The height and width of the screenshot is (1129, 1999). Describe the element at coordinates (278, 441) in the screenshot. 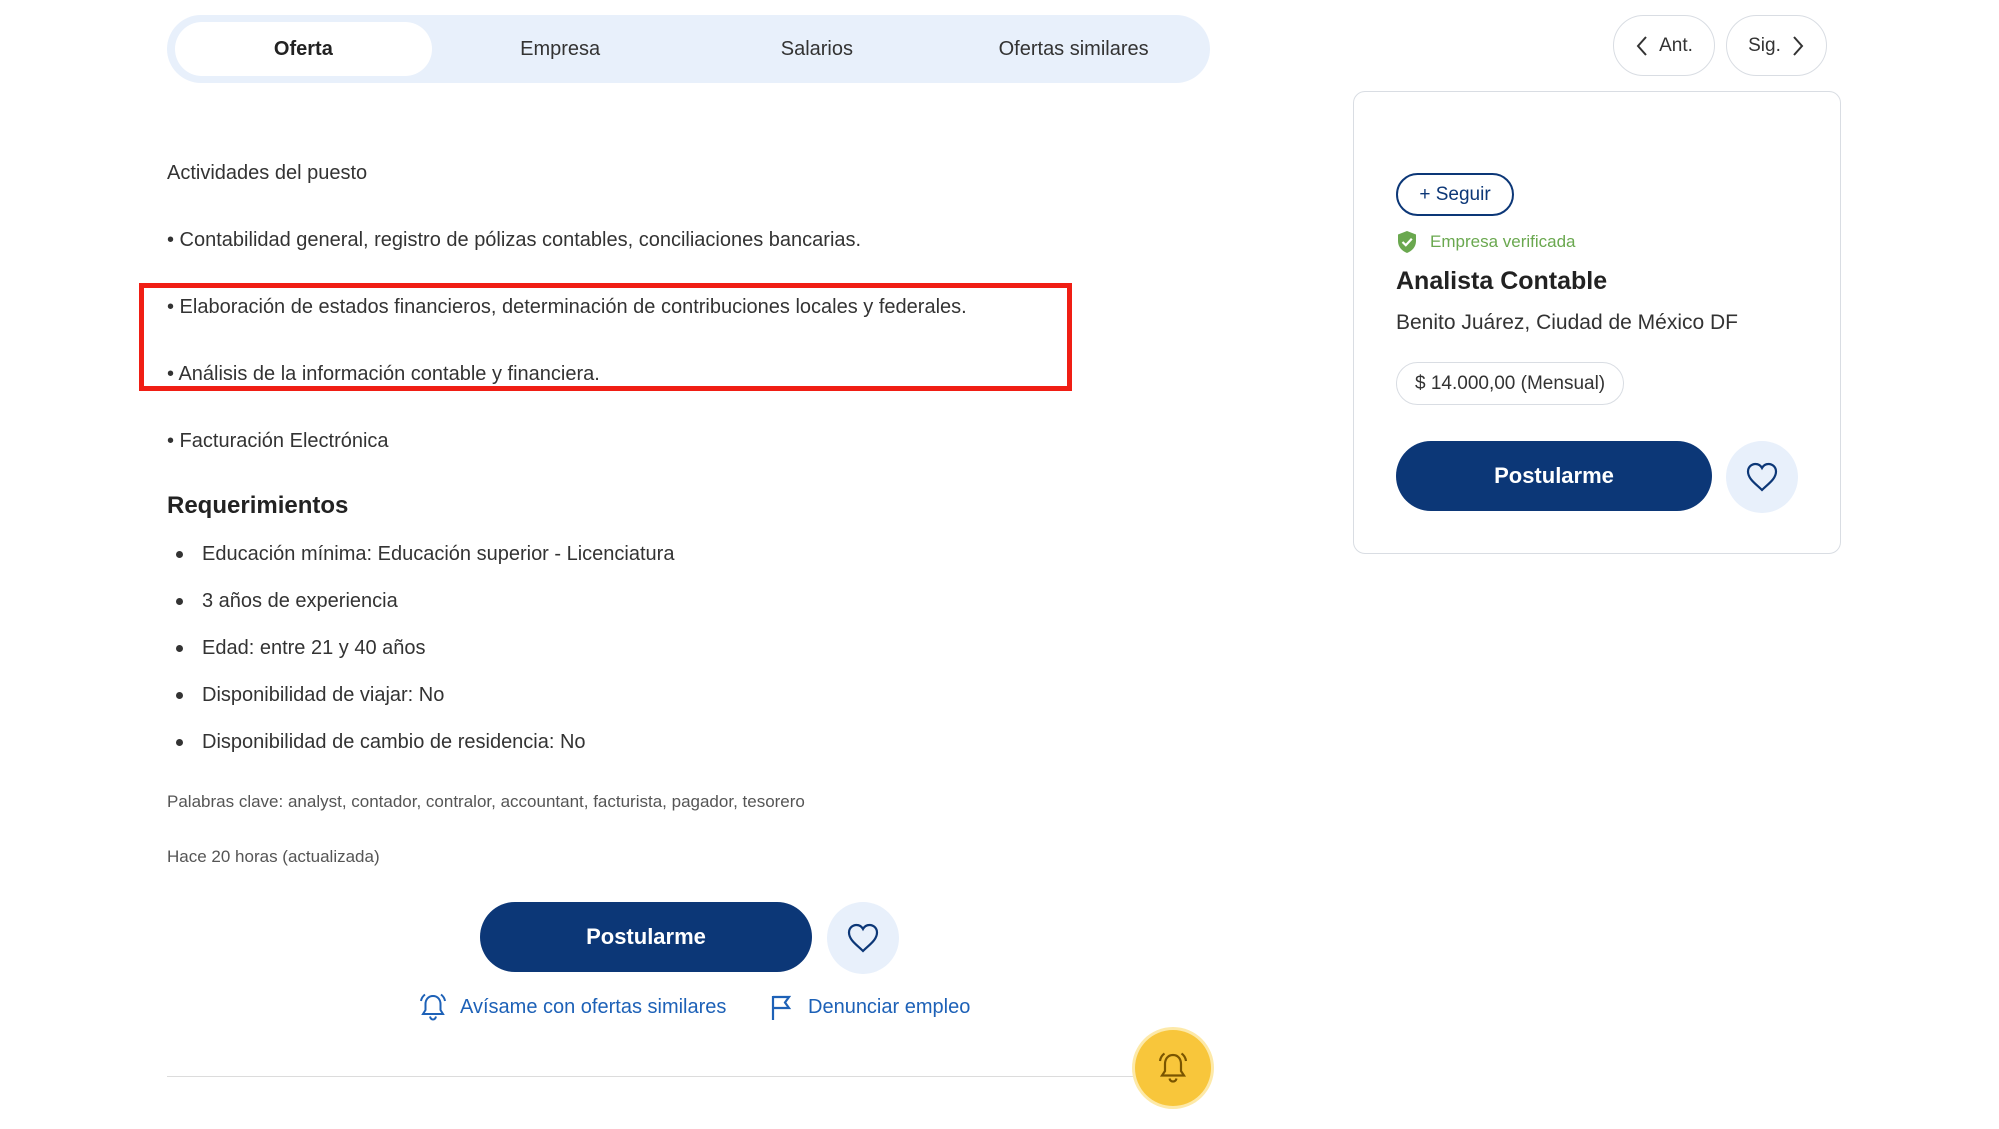

I see `description-line: • Facturación Electrónica` at that location.